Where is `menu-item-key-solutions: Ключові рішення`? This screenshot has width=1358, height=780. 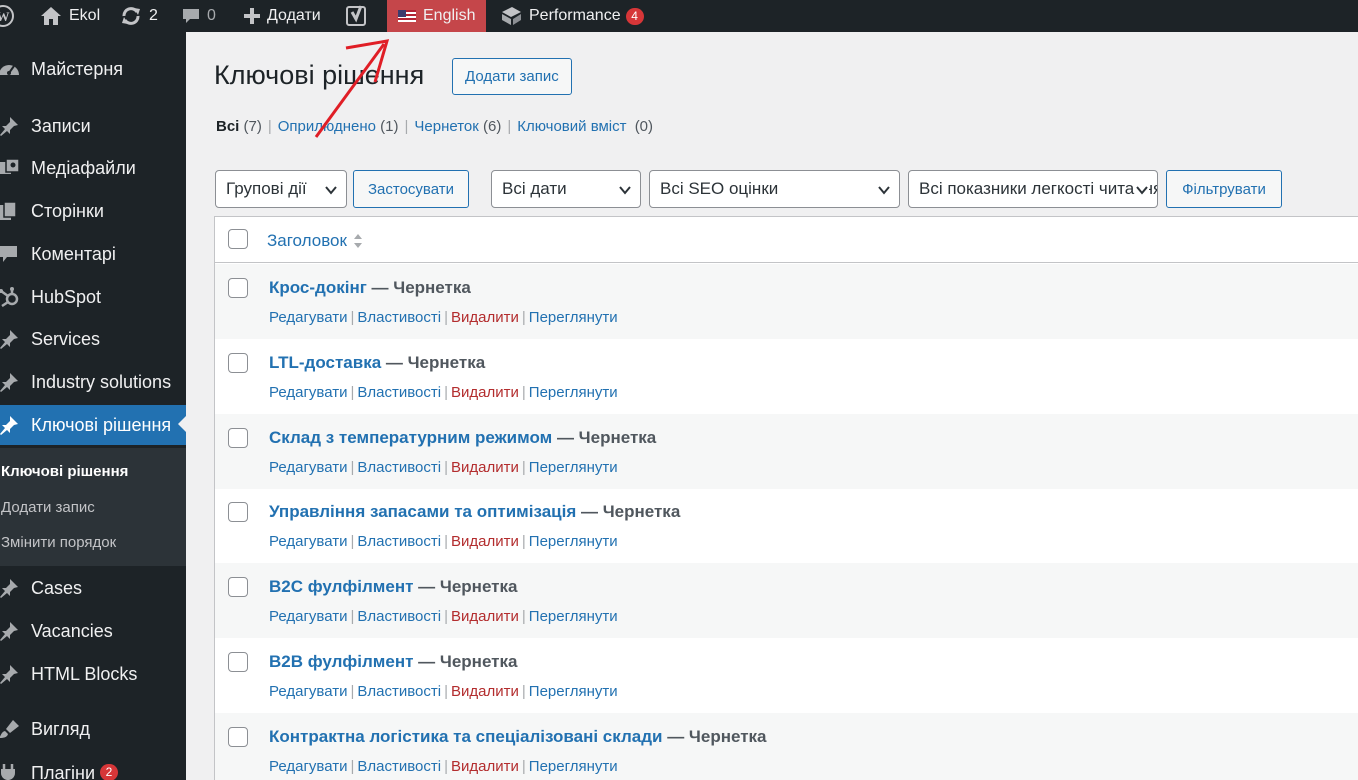
menu-item-key-solutions: Ключові рішення is located at coordinates (93, 425).